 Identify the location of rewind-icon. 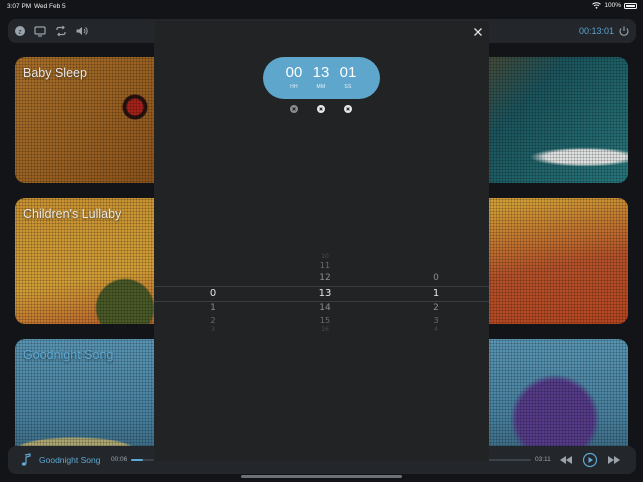
(566, 460).